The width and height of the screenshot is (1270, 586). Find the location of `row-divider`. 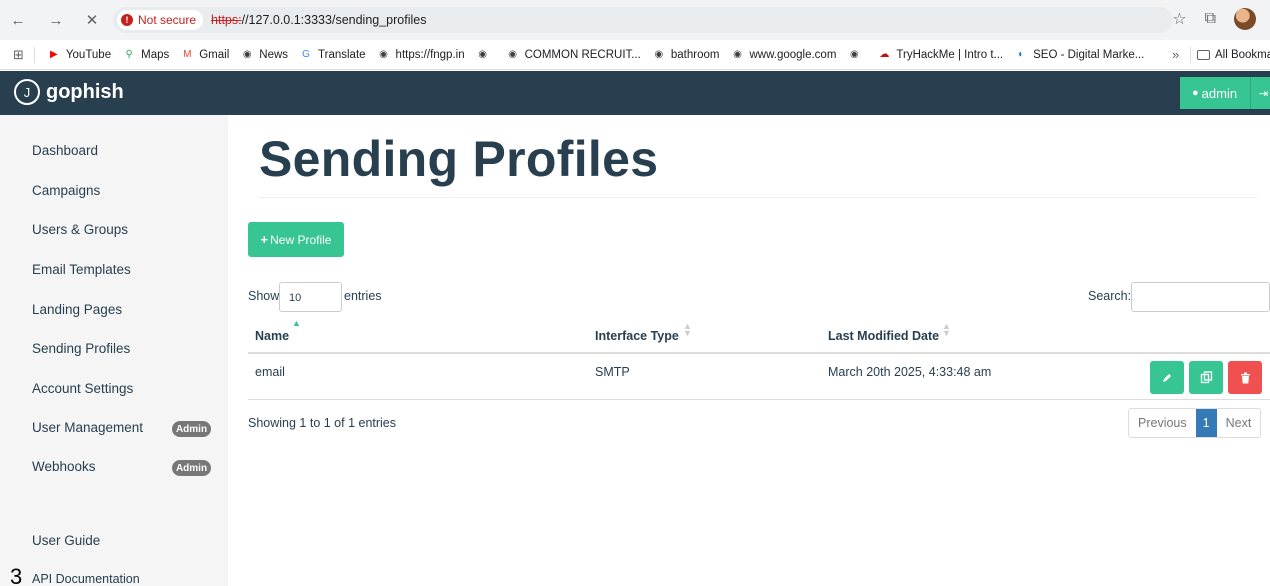

row-divider is located at coordinates (759, 399).